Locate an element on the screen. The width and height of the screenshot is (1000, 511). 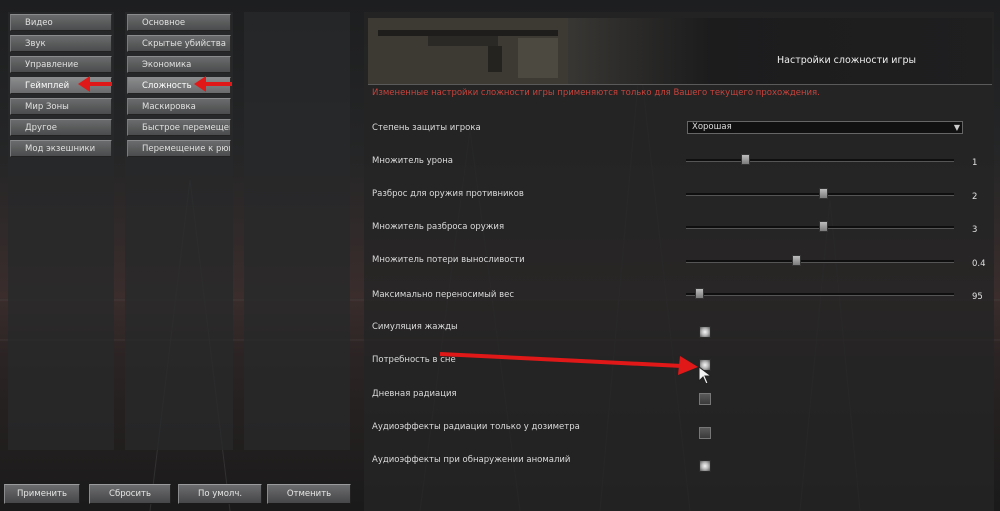
sleep-checkbox is located at coordinates (705, 365).